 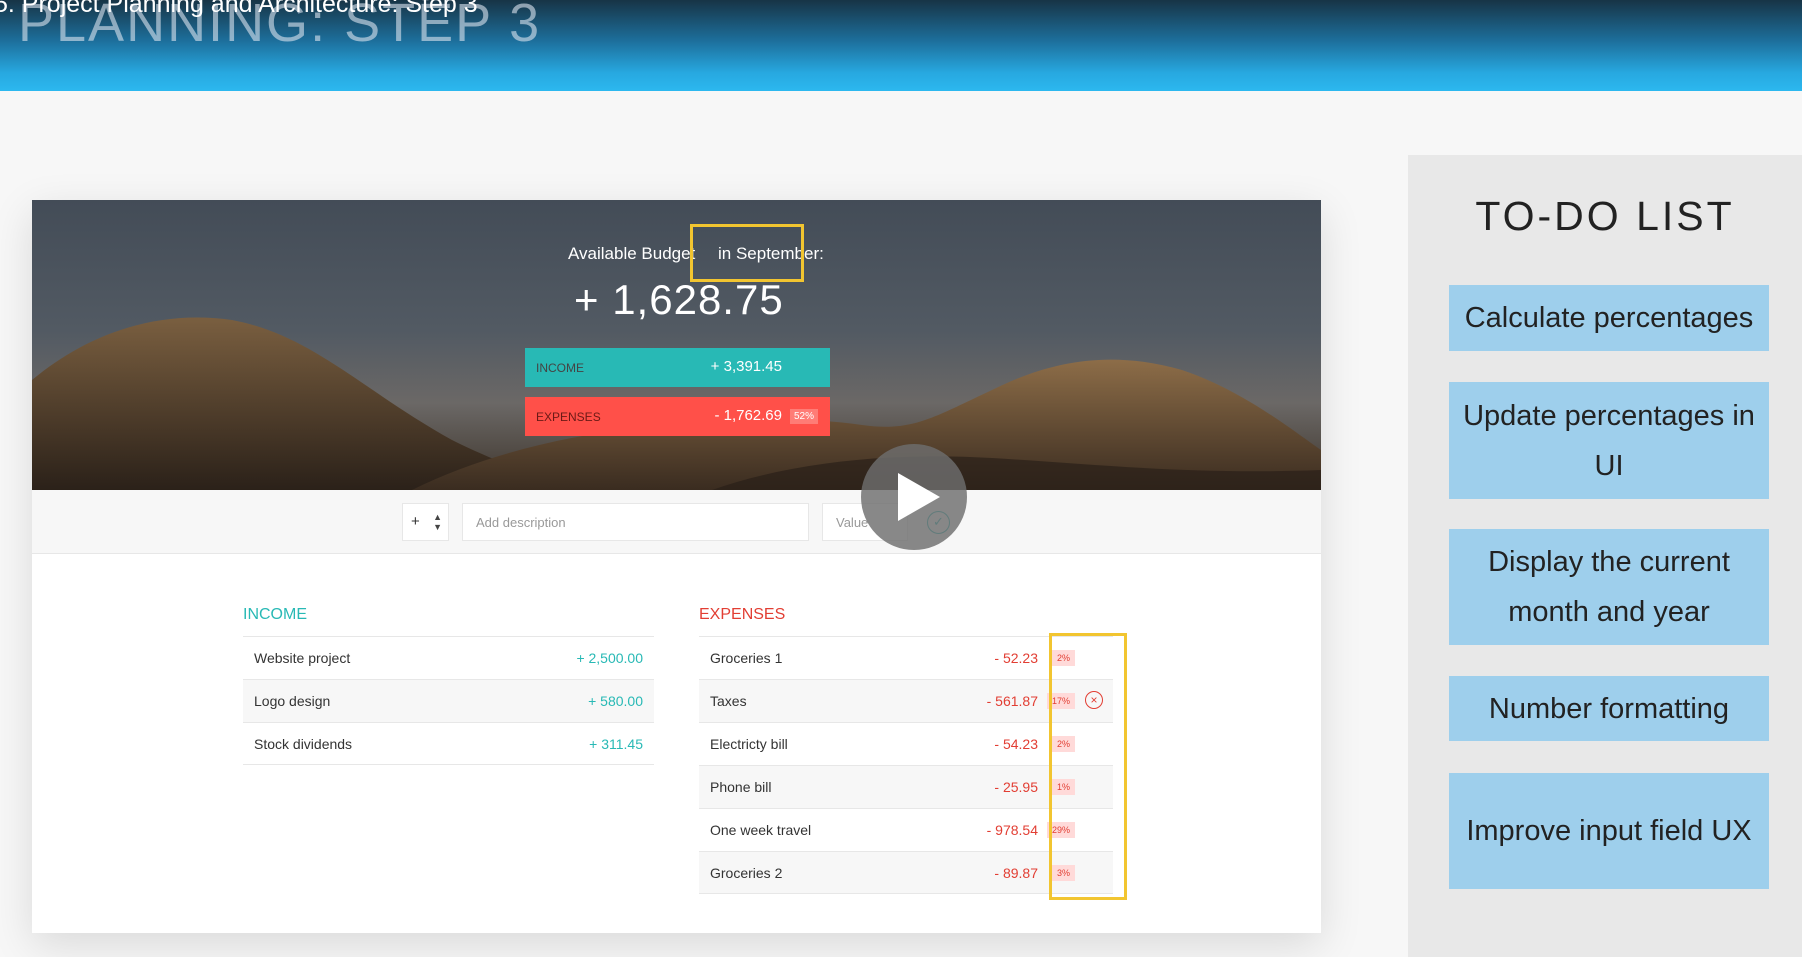 I want to click on video-play-button, so click(x=914, y=497).